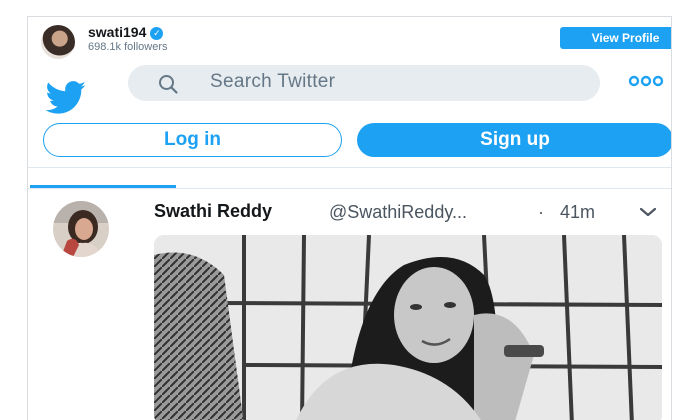 The width and height of the screenshot is (700, 420). What do you see at coordinates (364, 83) in the screenshot?
I see `search-input: Search Twitter` at bounding box center [364, 83].